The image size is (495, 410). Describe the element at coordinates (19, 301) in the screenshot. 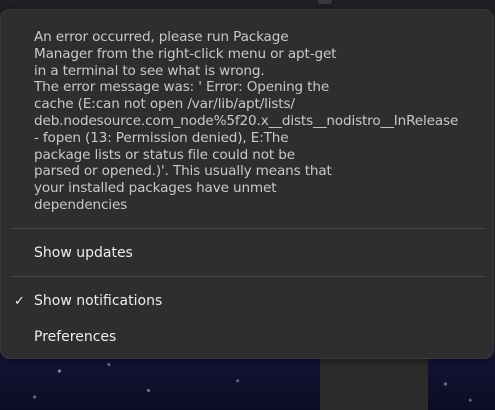

I see `checkmark-icon: ✓` at that location.